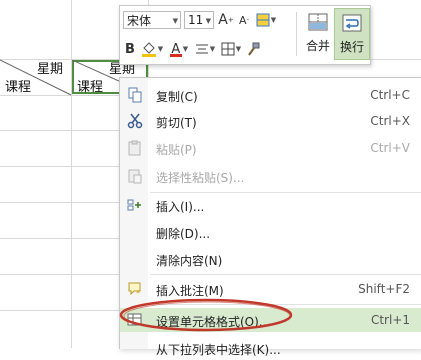 The image size is (421, 360). What do you see at coordinates (196, 20) in the screenshot?
I see `font-size-value: 11` at bounding box center [196, 20].